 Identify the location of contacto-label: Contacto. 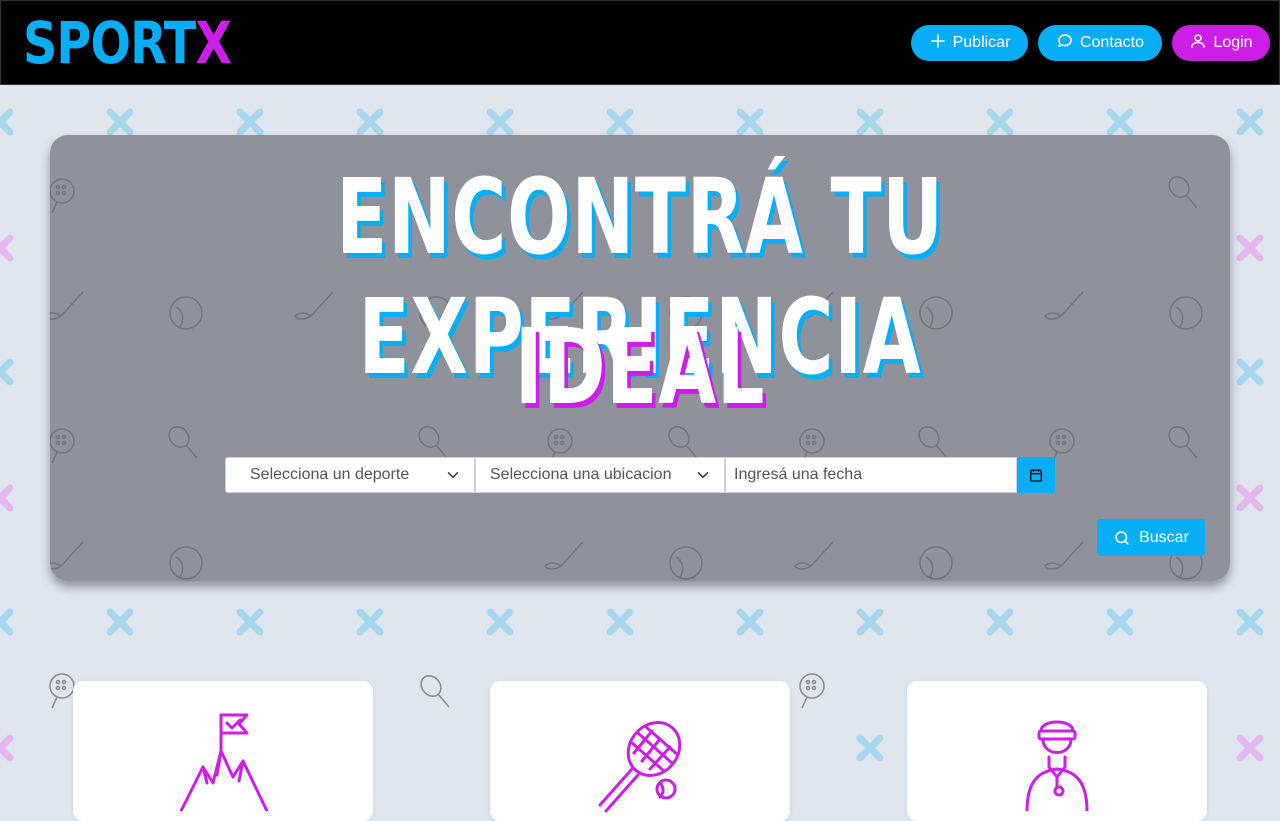
(1112, 42).